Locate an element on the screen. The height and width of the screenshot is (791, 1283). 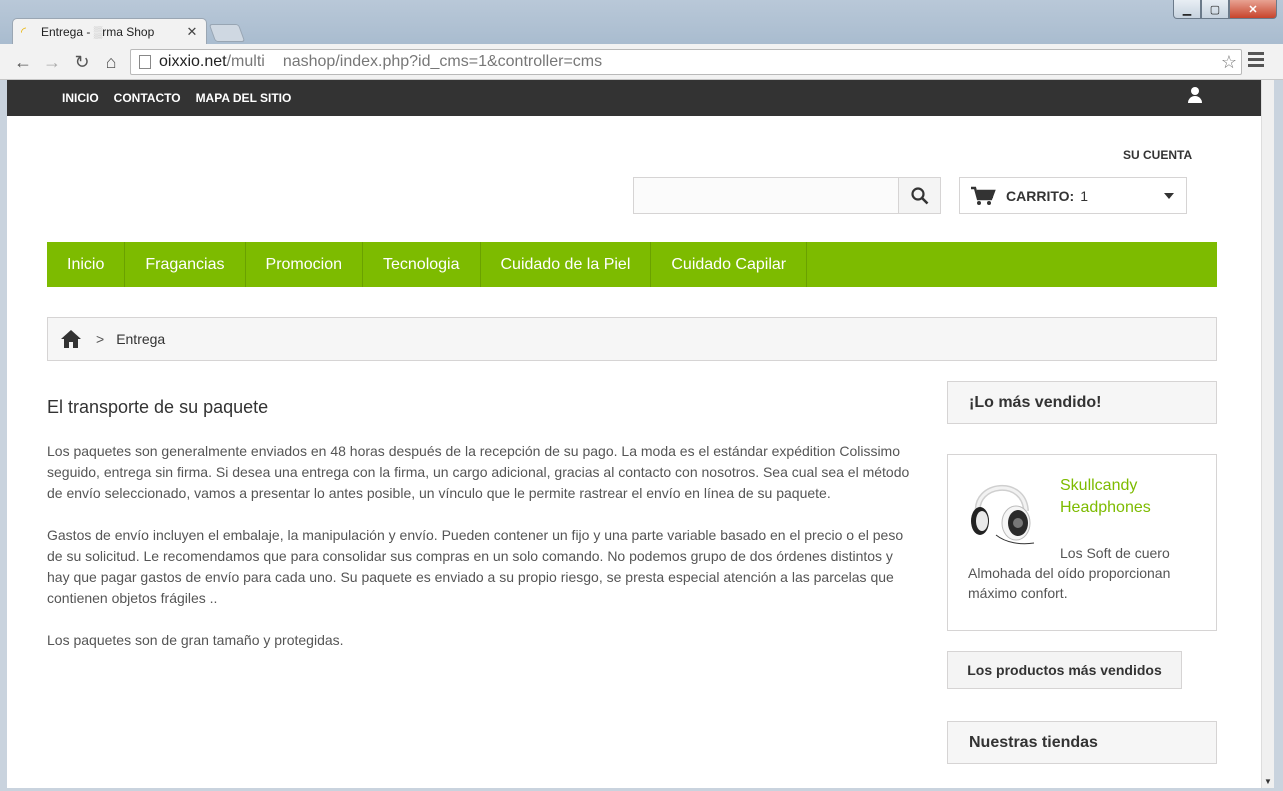
window-controls: ▁ ▢ ✕ is located at coordinates (1225, 9).